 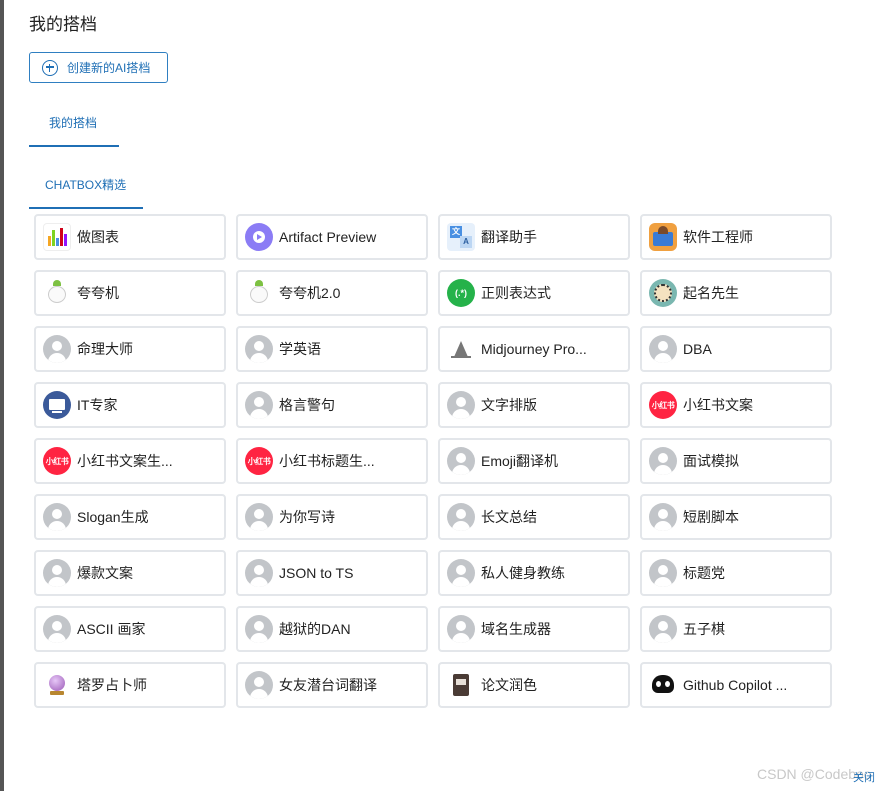 I want to click on copilot-card: 短剧脚本, so click(x=736, y=517).